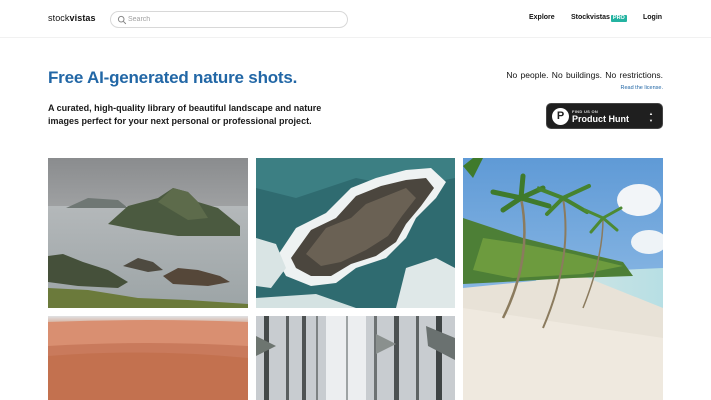 The image size is (711, 400). I want to click on nav-stockvistas-label: Stockvistas, so click(590, 17).